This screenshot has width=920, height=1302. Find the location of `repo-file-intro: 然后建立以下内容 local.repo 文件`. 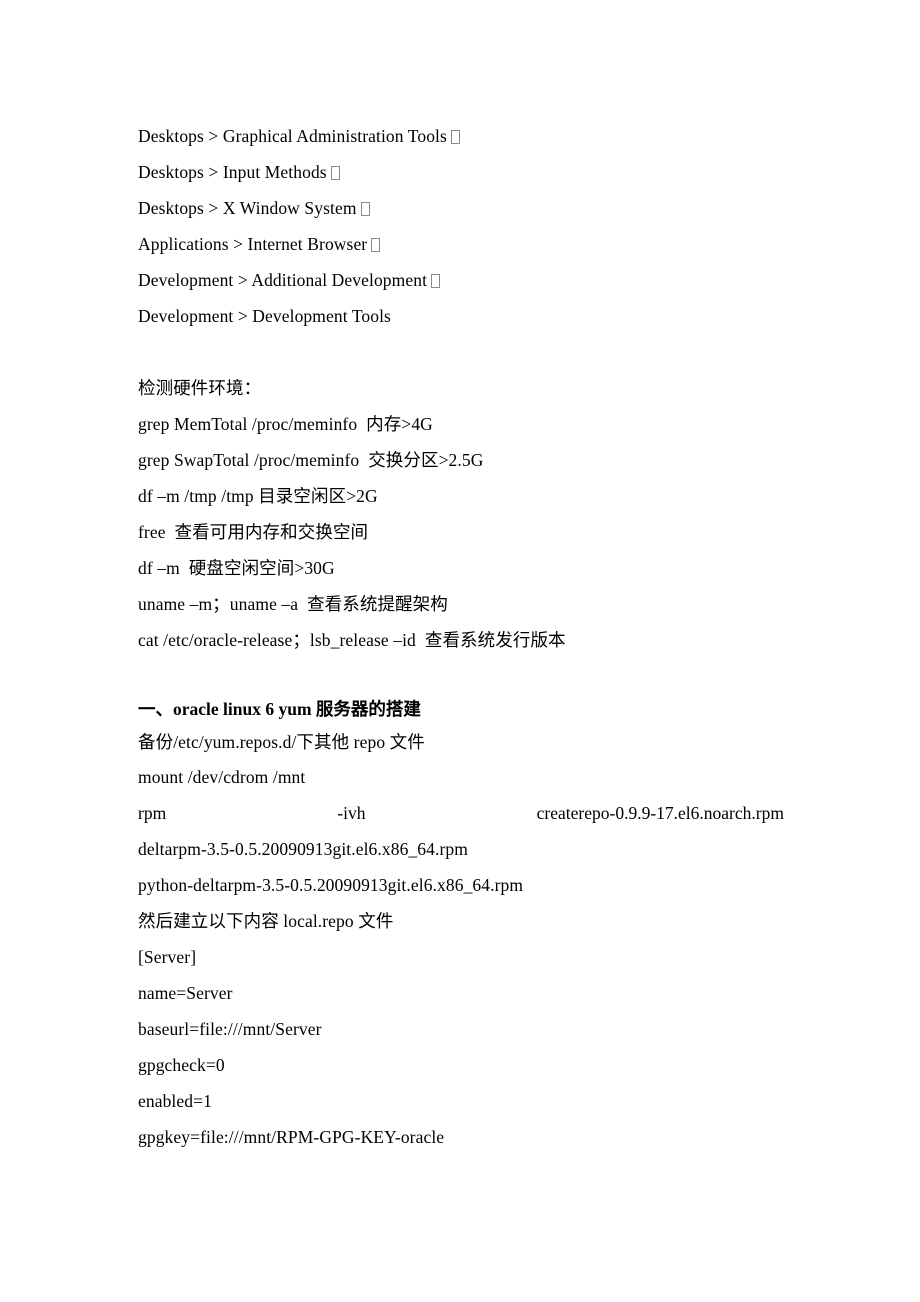

repo-file-intro: 然后建立以下内容 local.repo 文件 is located at coordinates (266, 921).